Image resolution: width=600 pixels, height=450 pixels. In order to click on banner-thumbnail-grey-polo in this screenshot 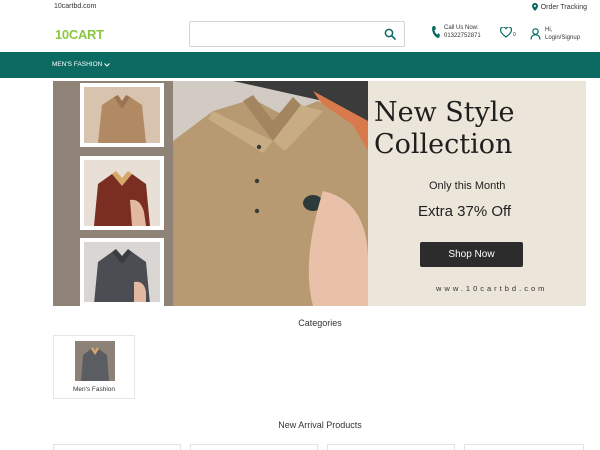, I will do `click(122, 272)`.